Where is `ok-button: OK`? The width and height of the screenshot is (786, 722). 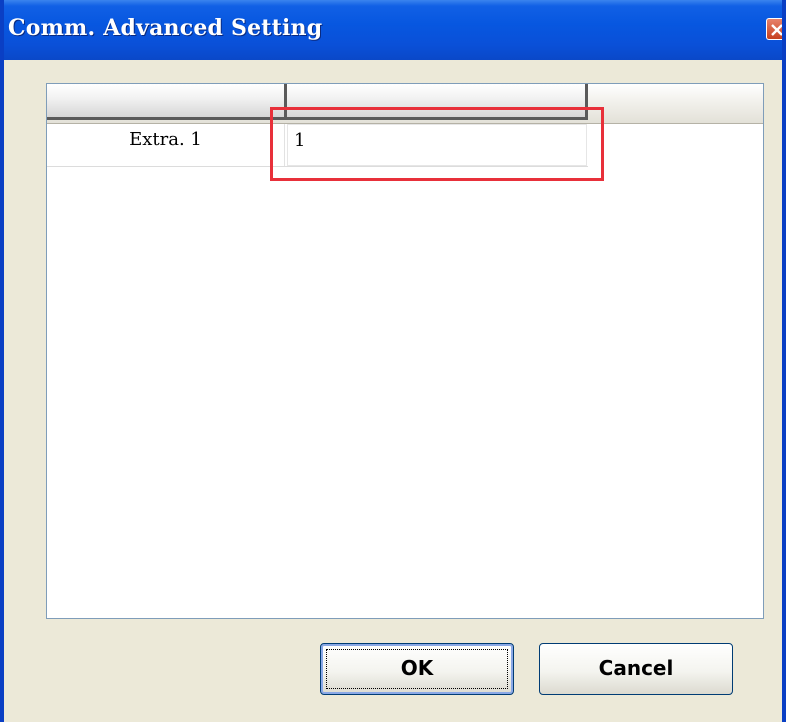 ok-button: OK is located at coordinates (417, 669).